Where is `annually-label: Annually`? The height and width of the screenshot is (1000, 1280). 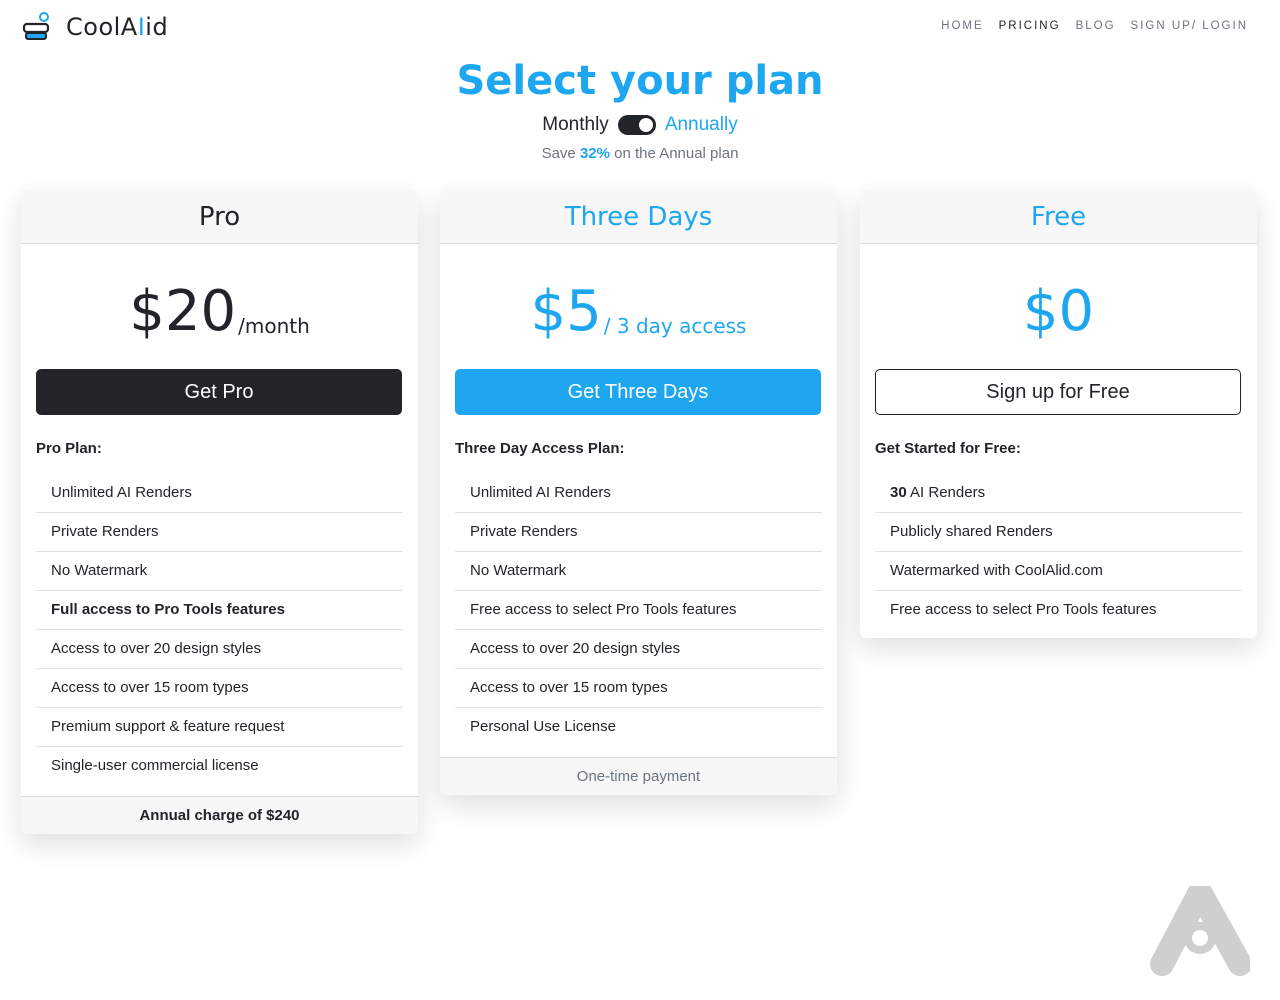 annually-label: Annually is located at coordinates (701, 125).